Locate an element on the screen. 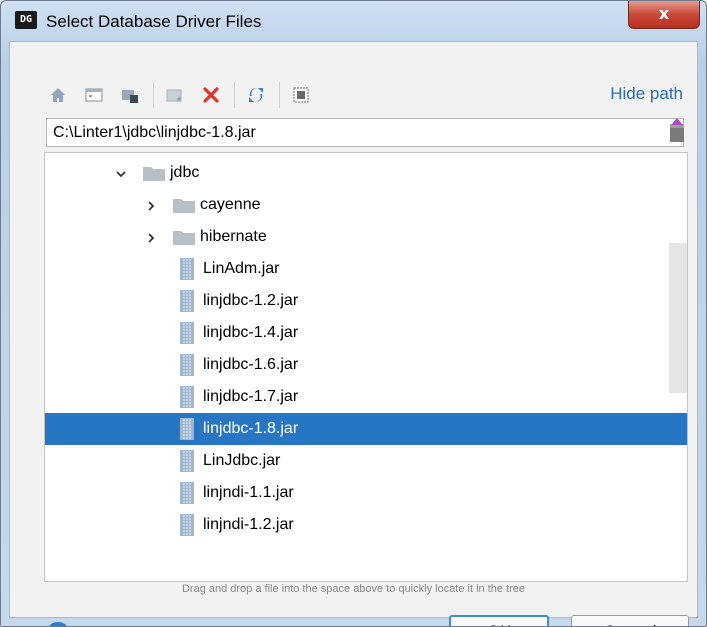  new-folder-icon is located at coordinates (175, 95).